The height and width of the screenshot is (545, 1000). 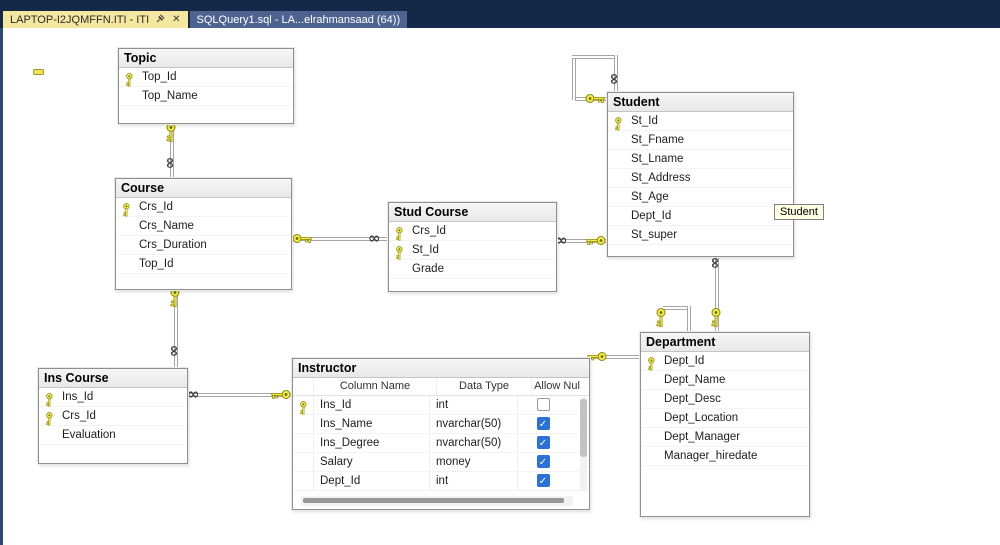 I want to click on column-row: Crs_Duration, so click(x=203, y=245).